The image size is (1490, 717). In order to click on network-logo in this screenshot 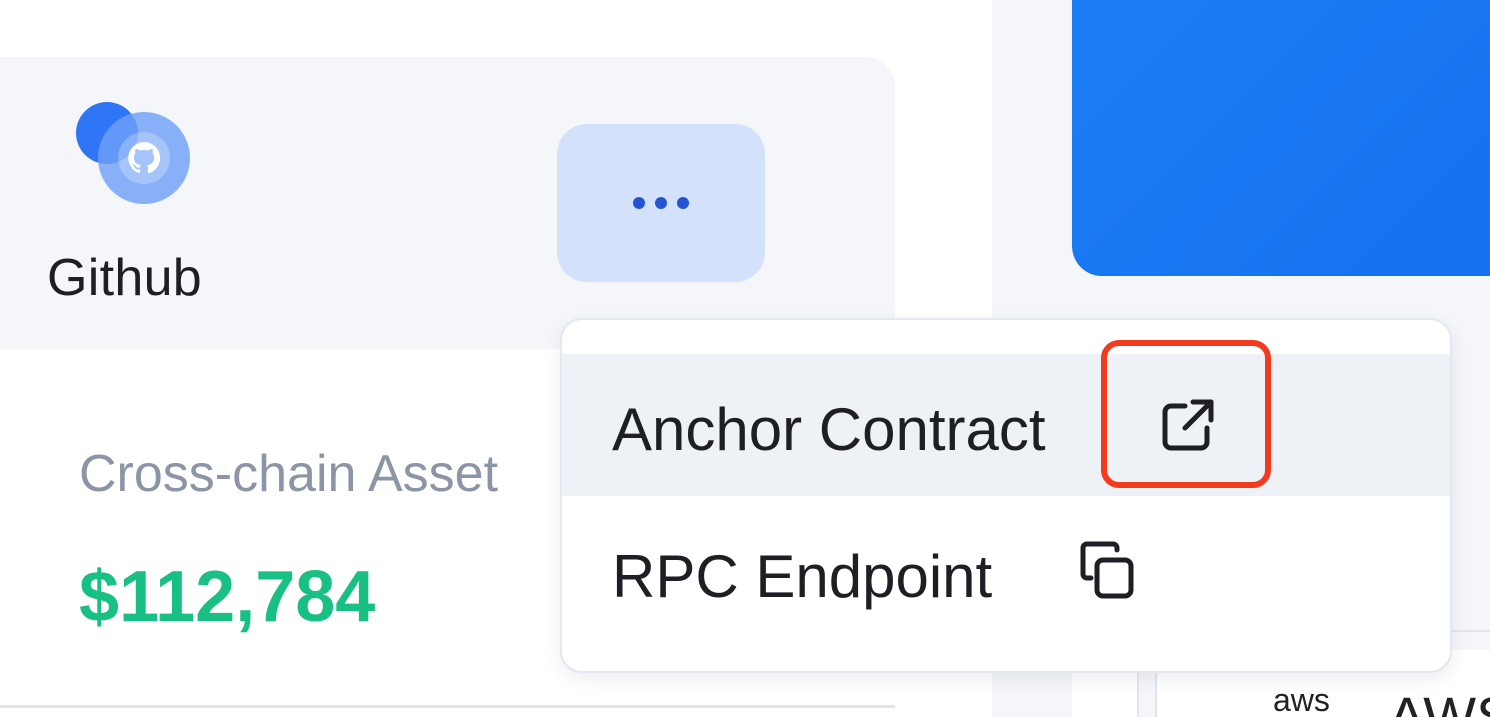, I will do `click(133, 154)`.